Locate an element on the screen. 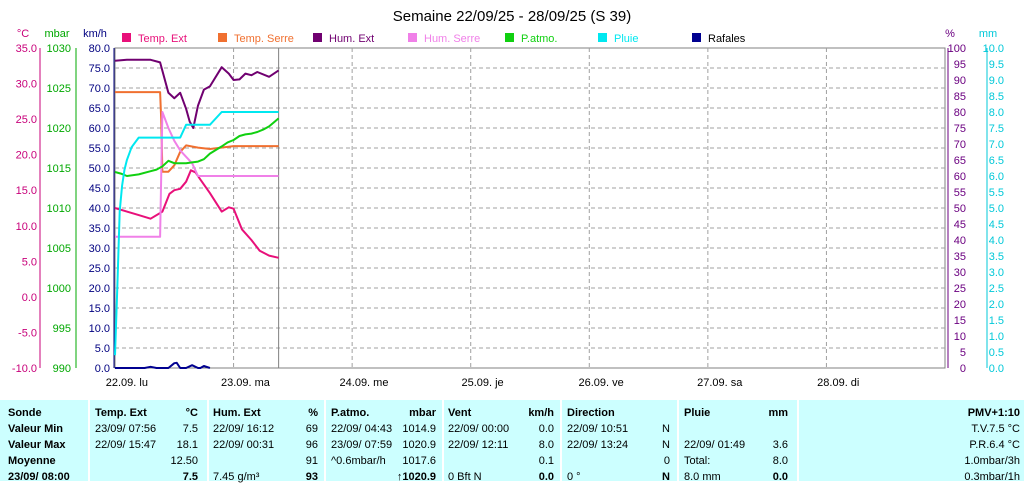 The image size is (1024, 485). stats-header: mm is located at coordinates (778, 413).